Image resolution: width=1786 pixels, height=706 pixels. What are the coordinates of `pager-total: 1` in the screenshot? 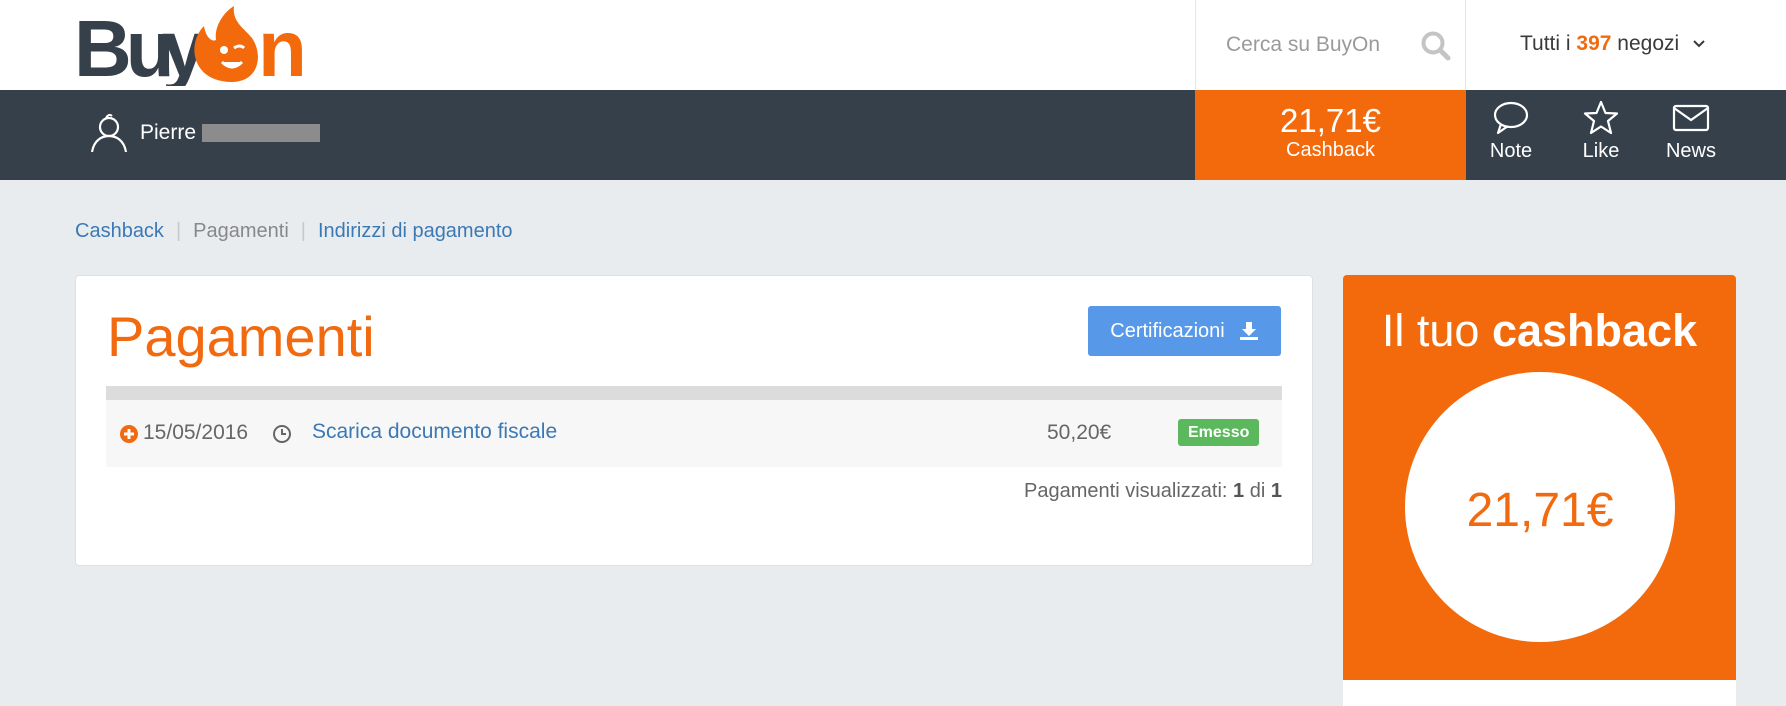 It's located at (1276, 491).